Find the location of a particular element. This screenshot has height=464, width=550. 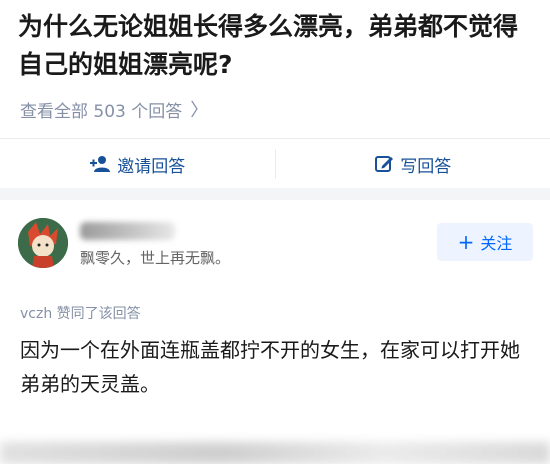

upvoted-by-line: vczh 赞同了该回答 is located at coordinates (80, 314).